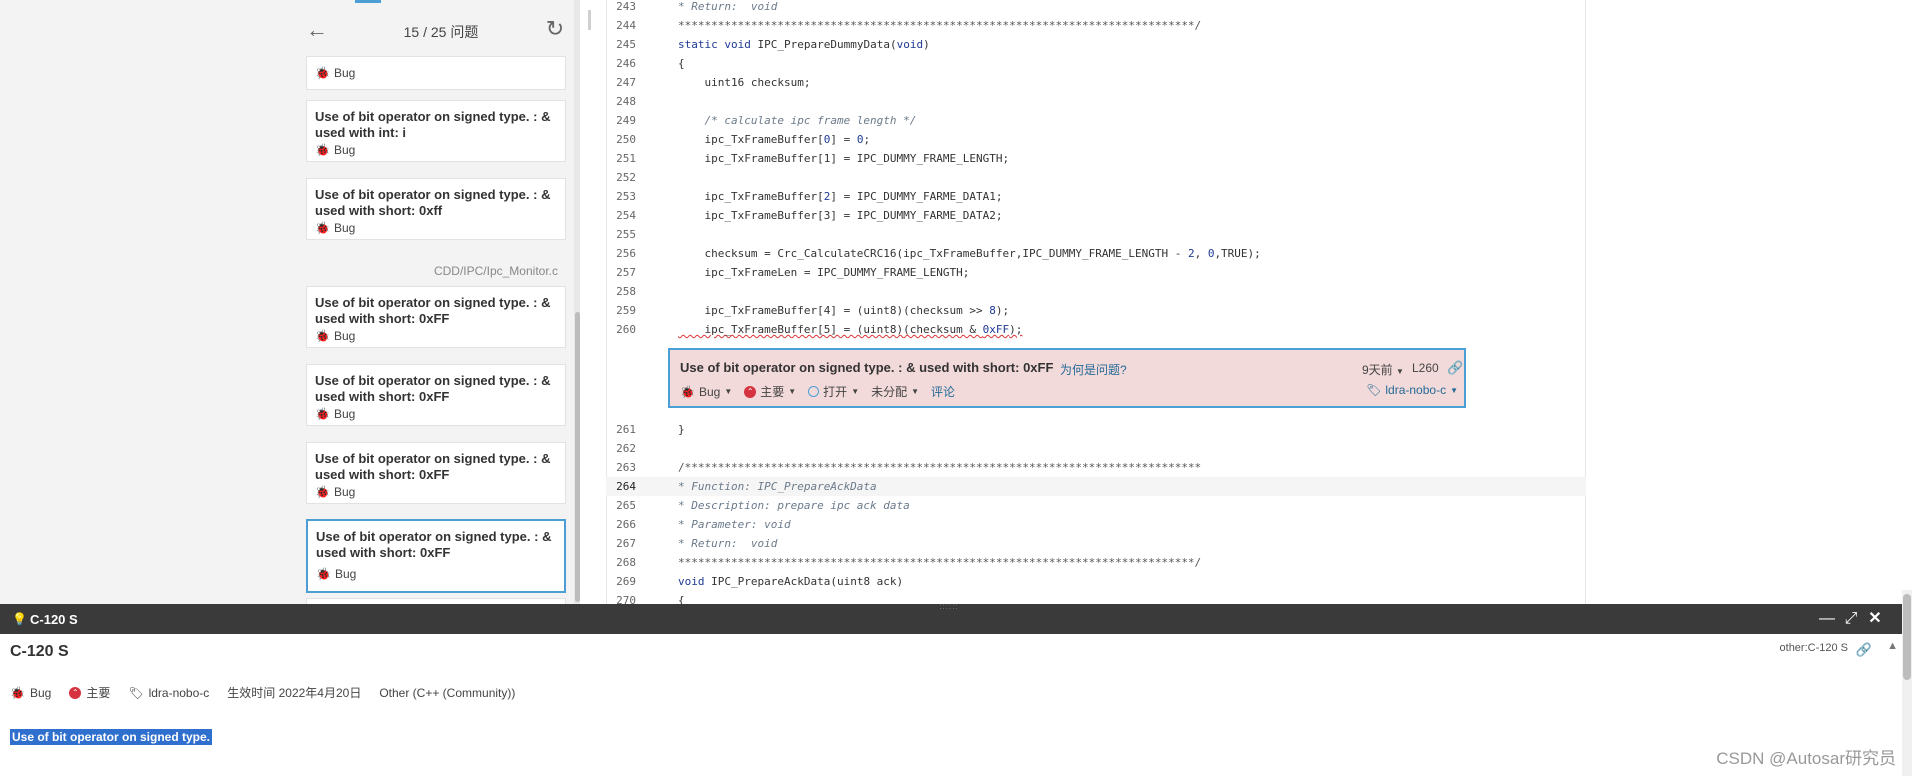  Describe the element at coordinates (441, 32) in the screenshot. I see `issue-counter: 15 / 25 问题` at that location.